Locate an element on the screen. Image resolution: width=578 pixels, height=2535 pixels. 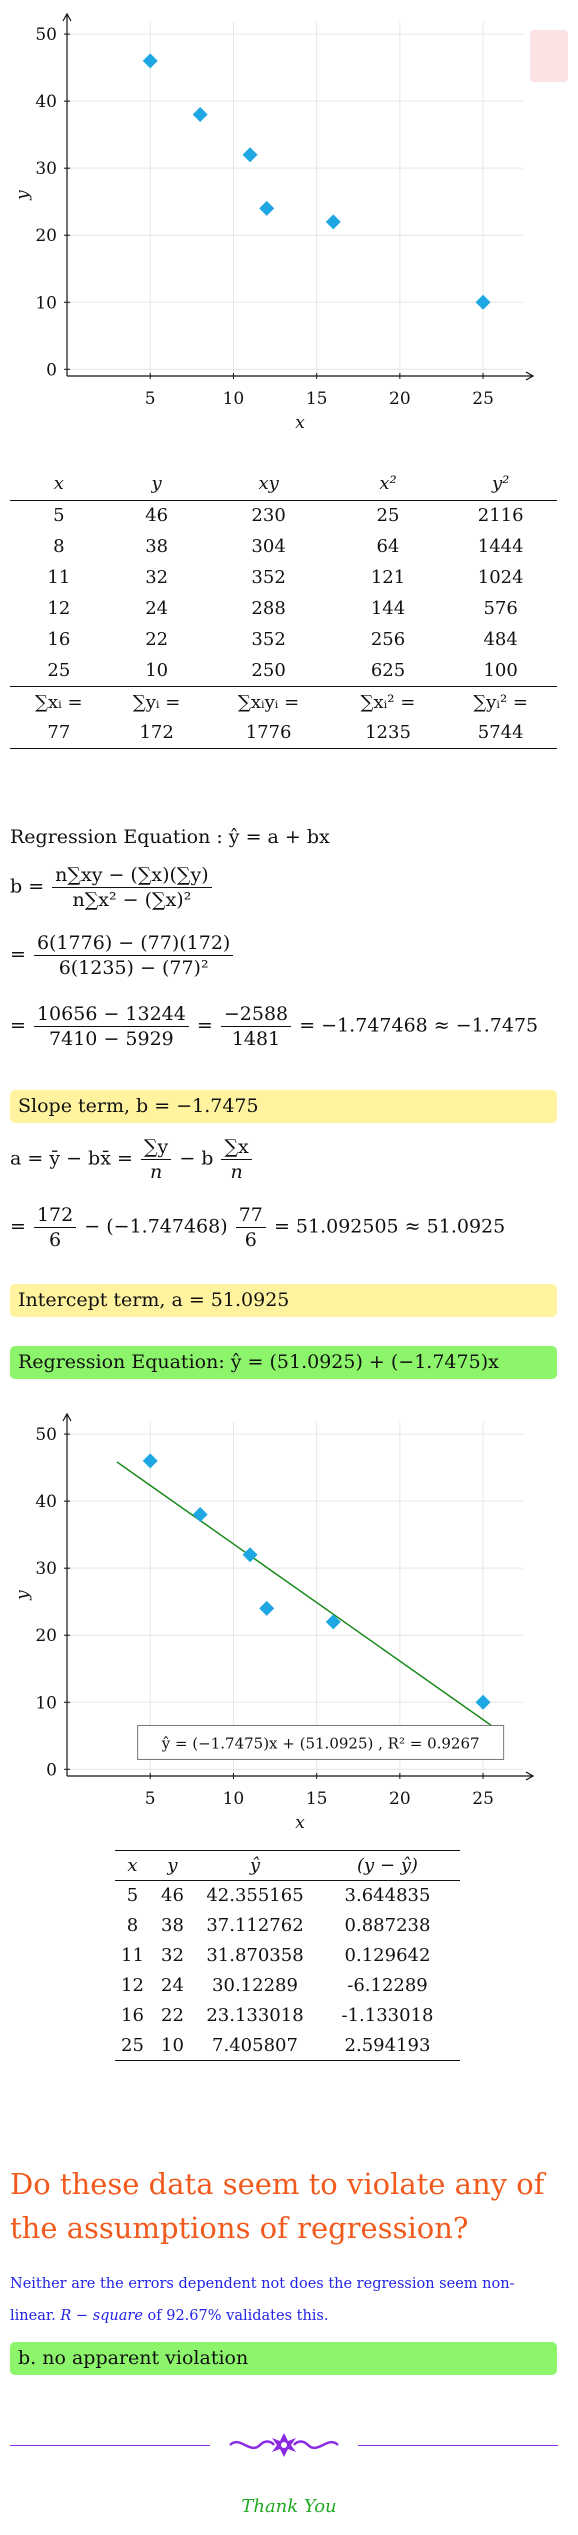
table-cell: 250 is located at coordinates (268, 670).